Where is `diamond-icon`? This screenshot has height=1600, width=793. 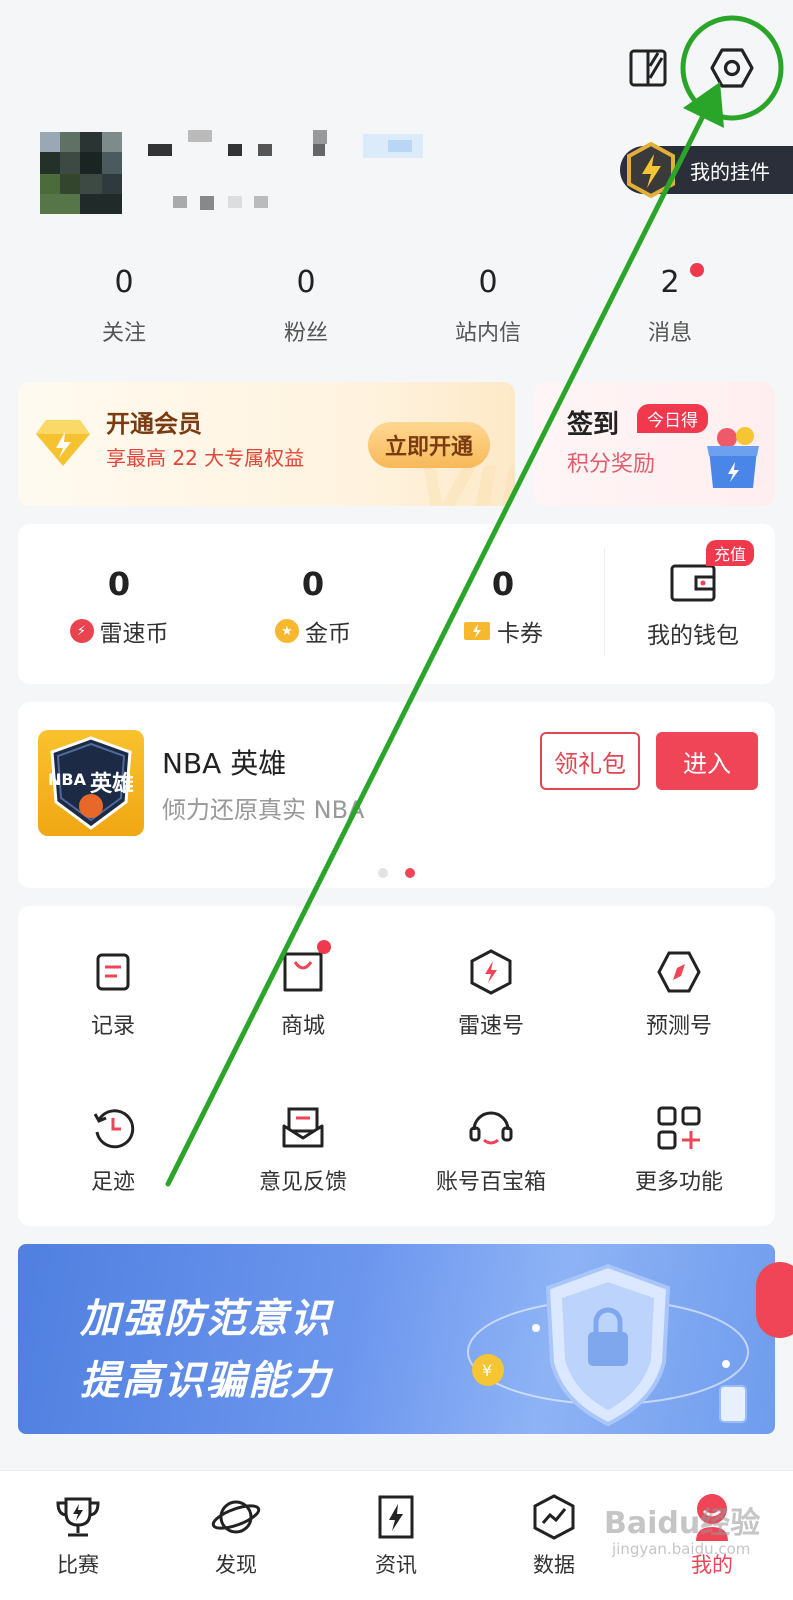 diamond-icon is located at coordinates (63, 443).